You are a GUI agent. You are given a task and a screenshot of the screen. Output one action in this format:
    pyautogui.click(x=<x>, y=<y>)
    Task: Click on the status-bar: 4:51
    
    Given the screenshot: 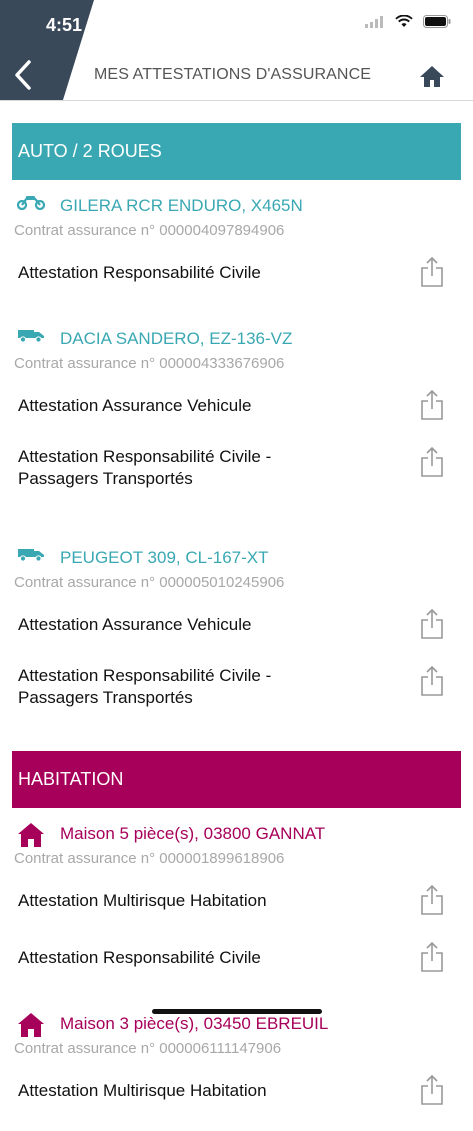 What is the action you would take?
    pyautogui.click(x=236, y=50)
    